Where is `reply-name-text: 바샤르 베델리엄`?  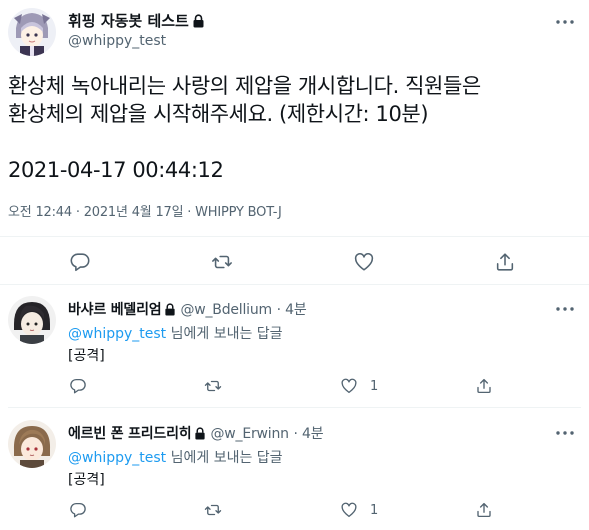 reply-name-text: 바샤르 베델리엄 is located at coordinates (115, 310).